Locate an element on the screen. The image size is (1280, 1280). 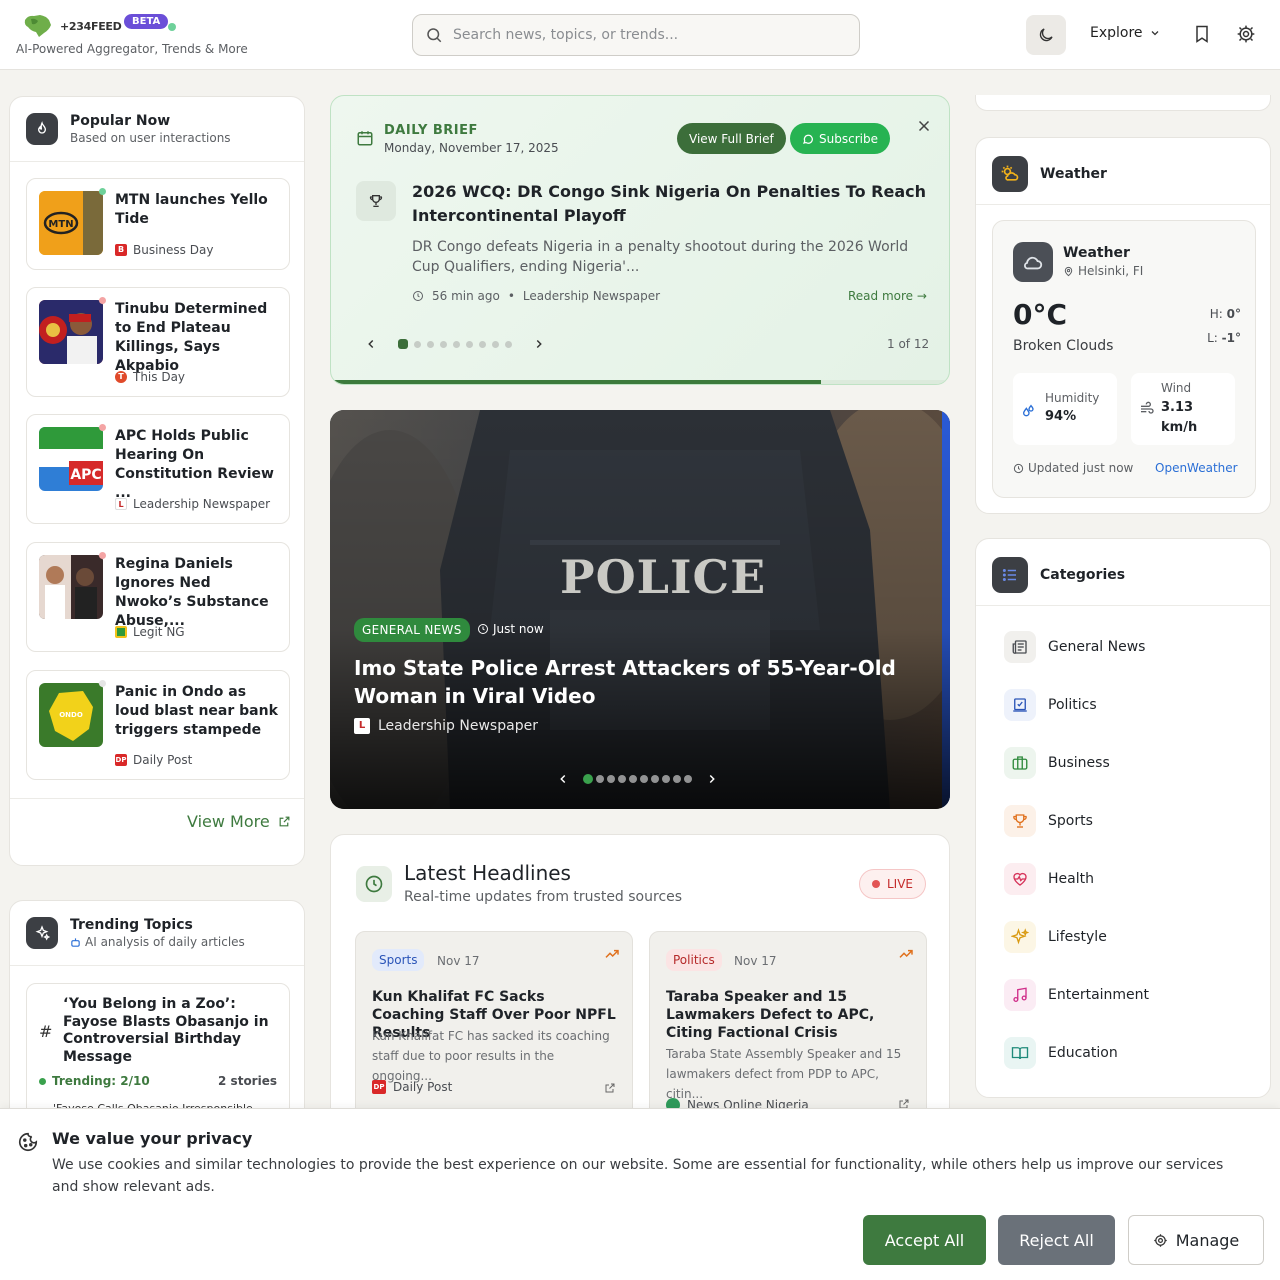
accept-all-button: Accept All is located at coordinates (924, 1240).